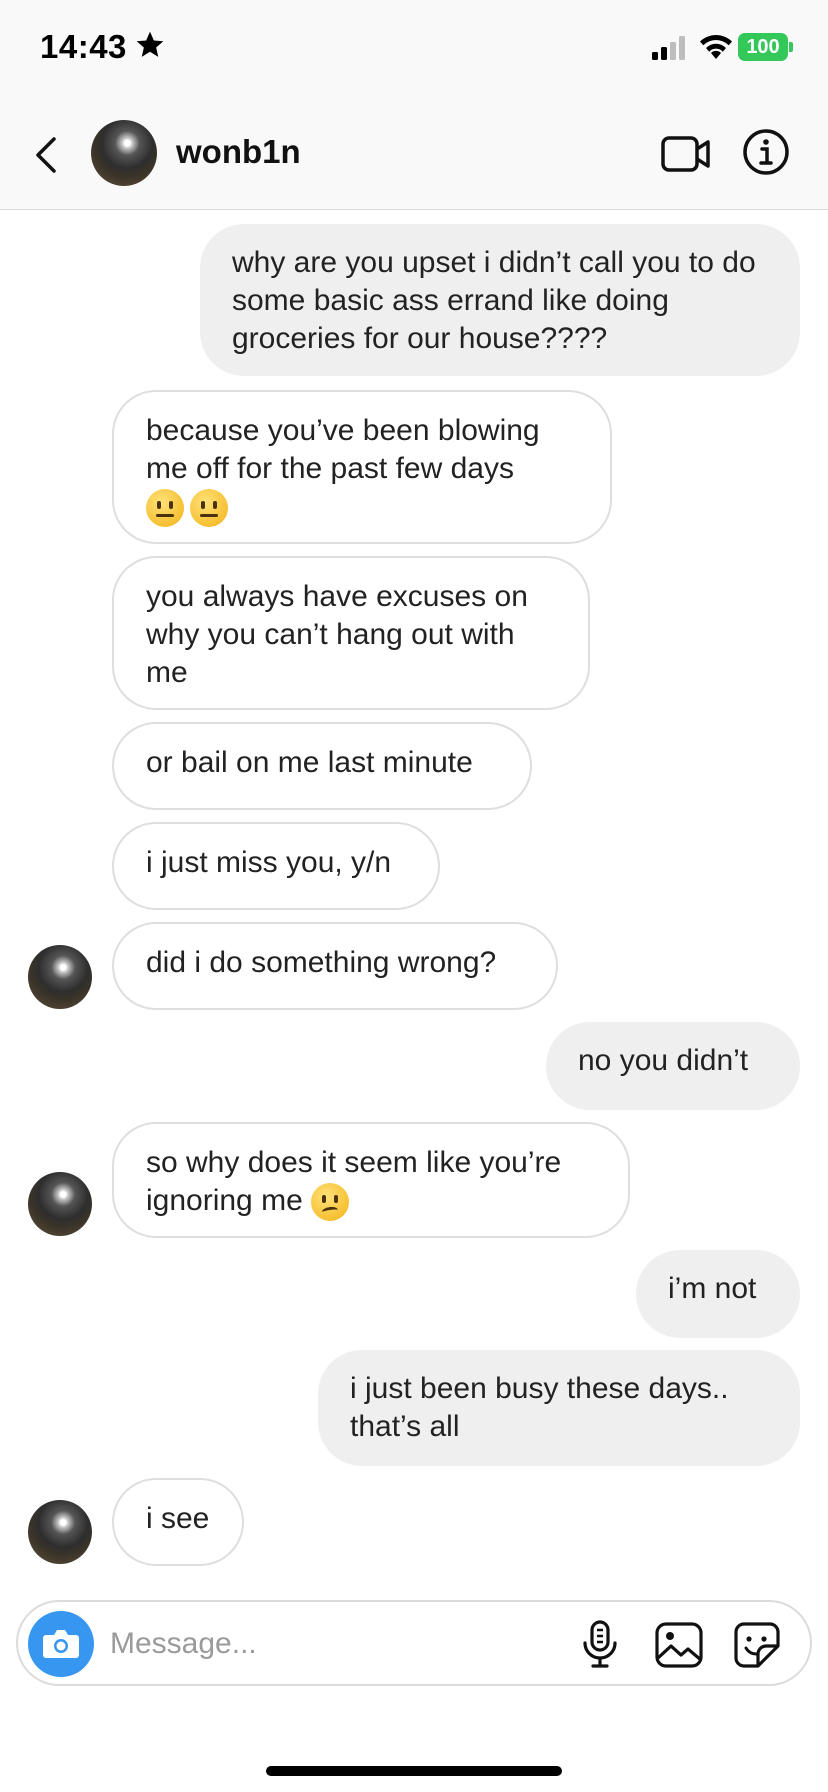  I want to click on message-bubble-received: i just miss you, y/n, so click(276, 866).